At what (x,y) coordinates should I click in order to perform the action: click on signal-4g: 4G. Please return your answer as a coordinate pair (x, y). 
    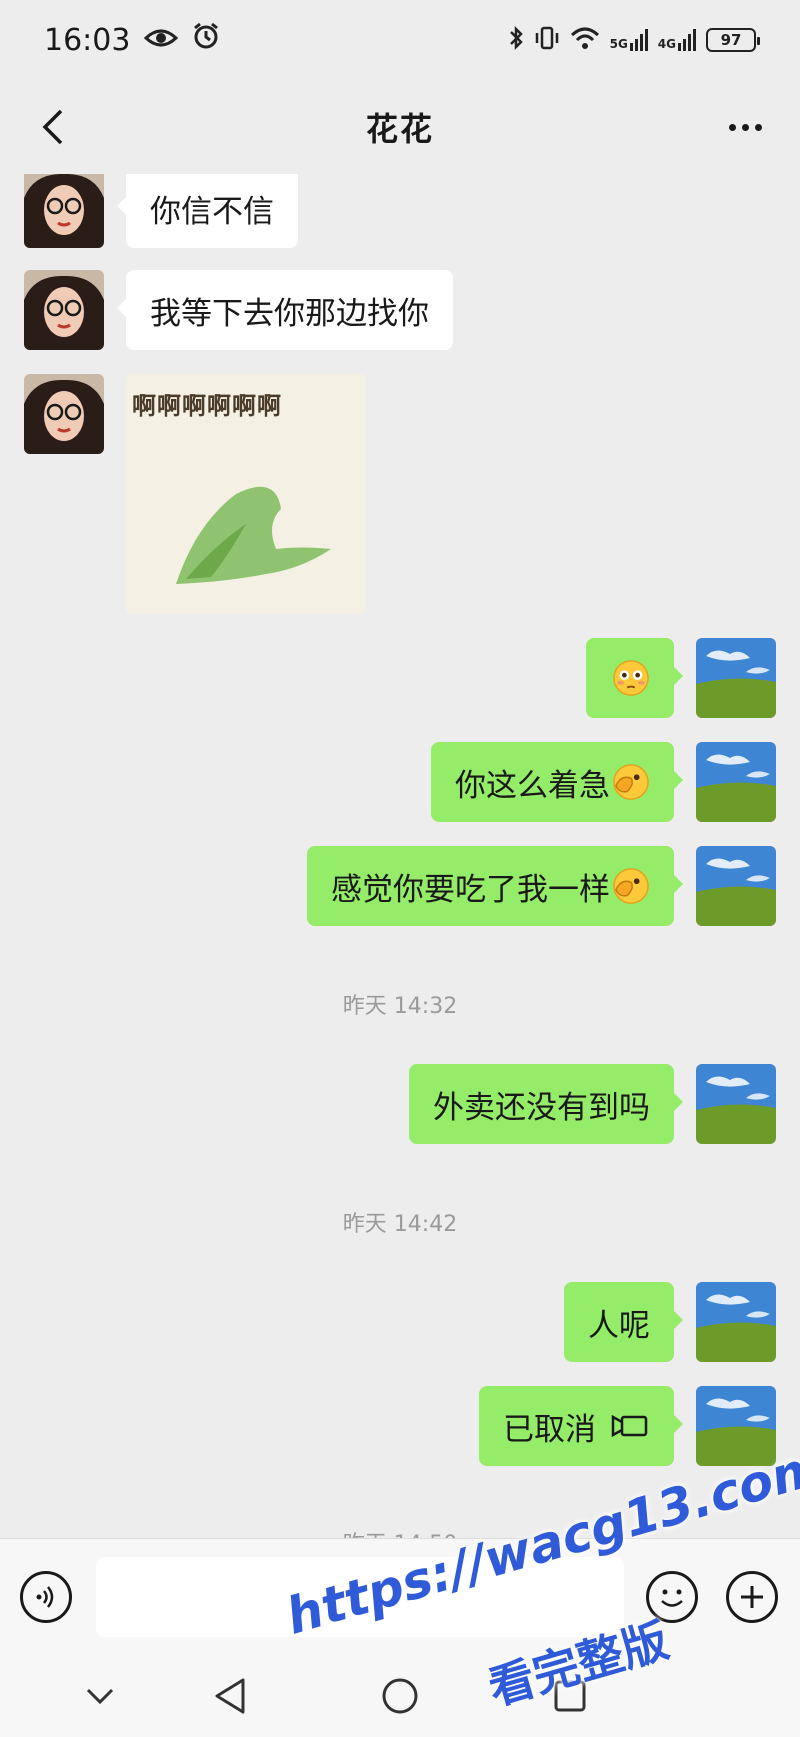
    Looking at the image, I should click on (677, 40).